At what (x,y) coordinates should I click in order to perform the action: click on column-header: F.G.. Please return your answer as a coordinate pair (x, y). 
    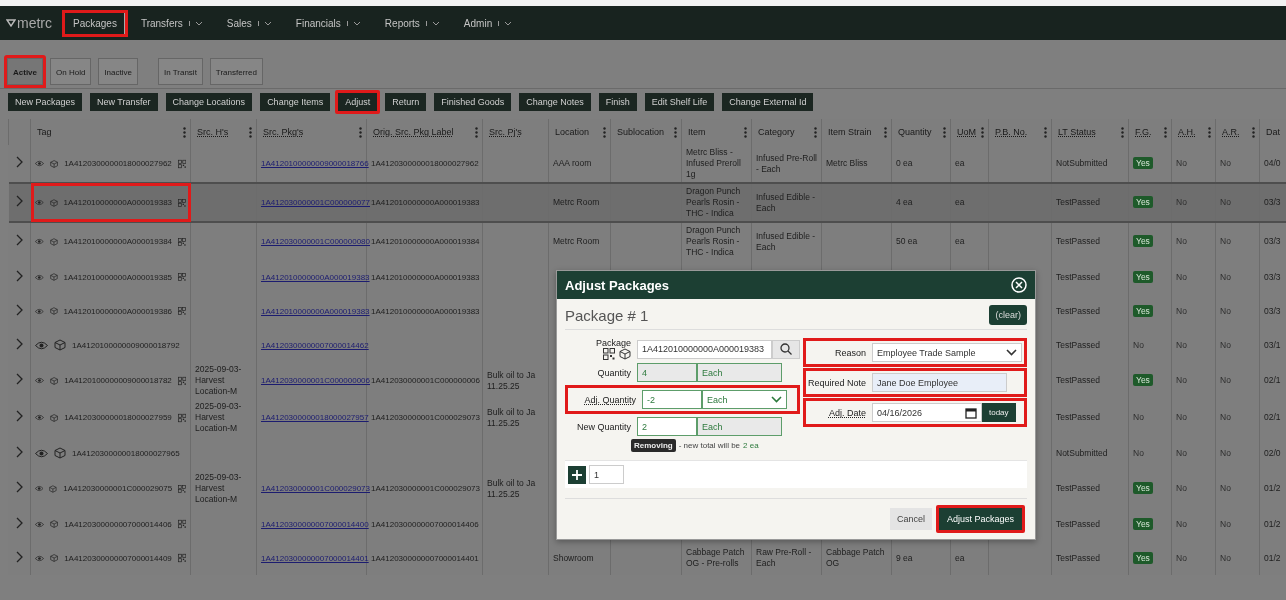
    Looking at the image, I should click on (1143, 132).